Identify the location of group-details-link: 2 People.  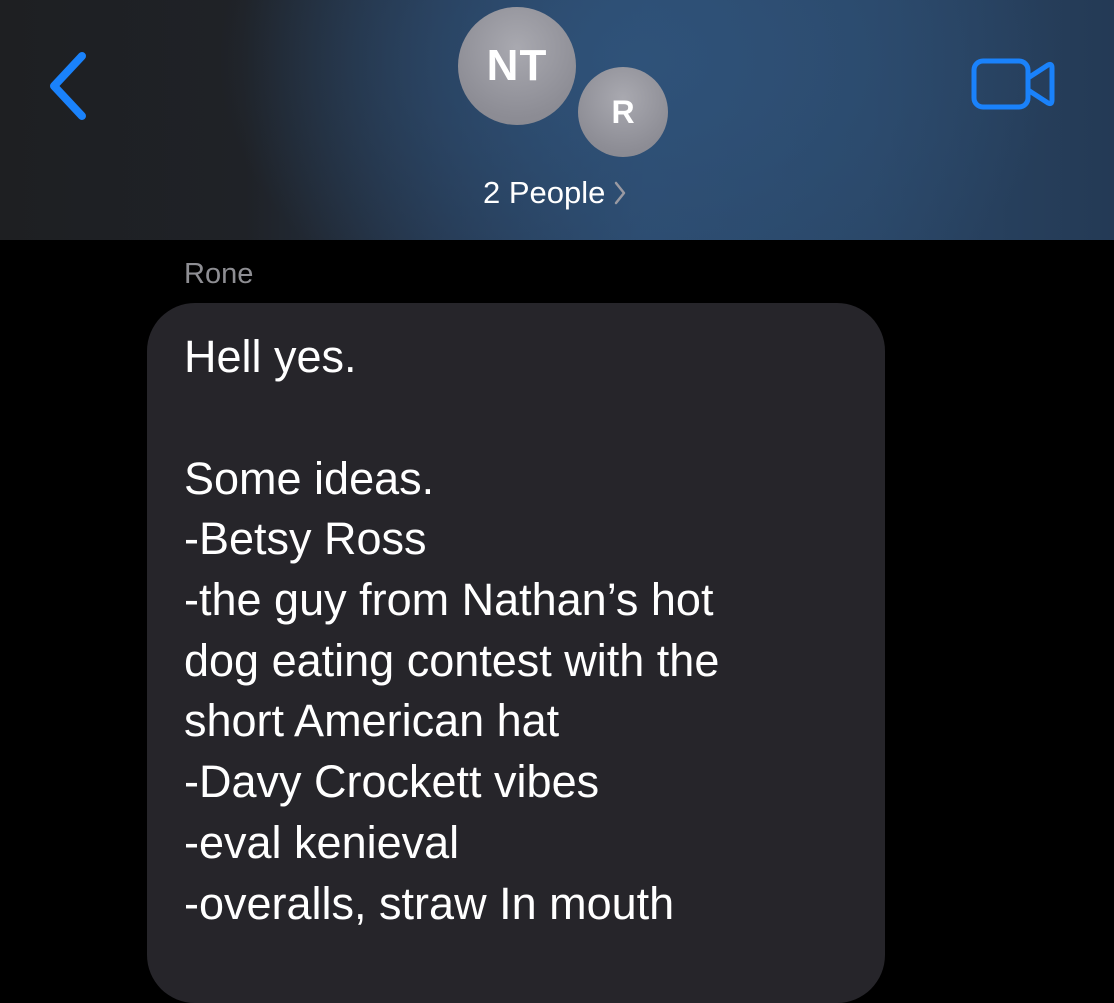
(555, 193).